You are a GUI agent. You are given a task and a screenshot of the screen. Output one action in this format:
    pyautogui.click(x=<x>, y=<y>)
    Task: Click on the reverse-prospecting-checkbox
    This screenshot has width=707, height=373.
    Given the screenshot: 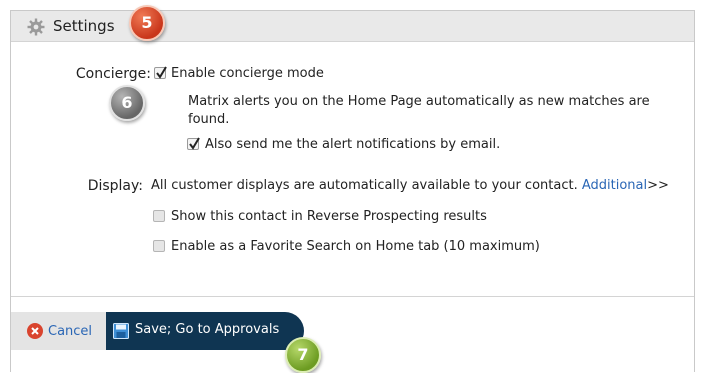 What is the action you would take?
    pyautogui.click(x=159, y=216)
    